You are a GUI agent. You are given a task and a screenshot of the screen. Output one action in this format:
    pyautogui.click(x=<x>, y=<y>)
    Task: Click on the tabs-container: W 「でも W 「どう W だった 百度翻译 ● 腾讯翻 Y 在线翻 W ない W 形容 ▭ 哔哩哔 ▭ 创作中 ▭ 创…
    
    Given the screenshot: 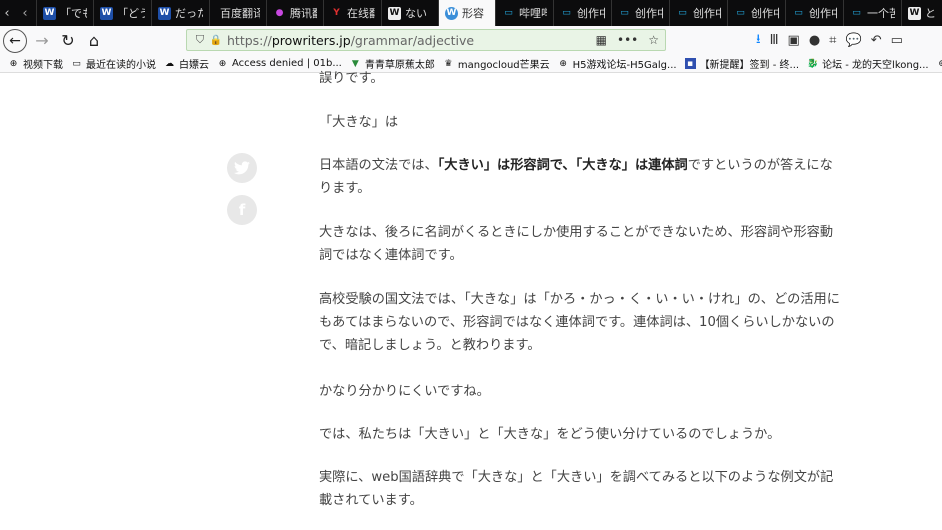 What is the action you would take?
    pyautogui.click(x=488, y=13)
    